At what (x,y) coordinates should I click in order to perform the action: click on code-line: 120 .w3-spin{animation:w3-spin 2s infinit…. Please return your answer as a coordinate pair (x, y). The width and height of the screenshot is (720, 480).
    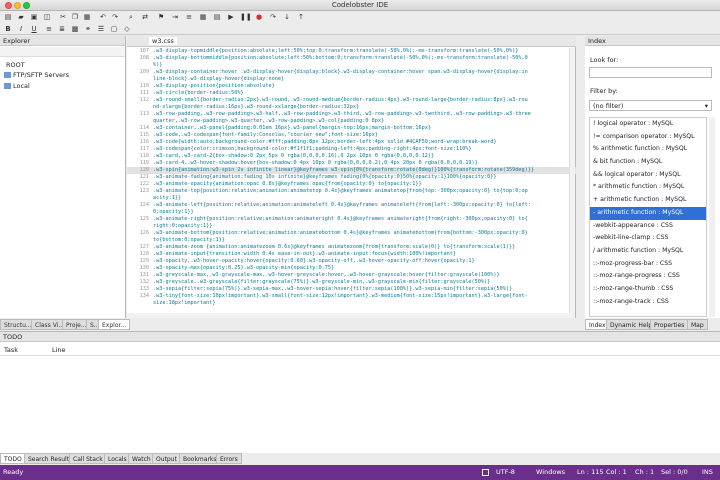
    Looking at the image, I should click on (351, 170).